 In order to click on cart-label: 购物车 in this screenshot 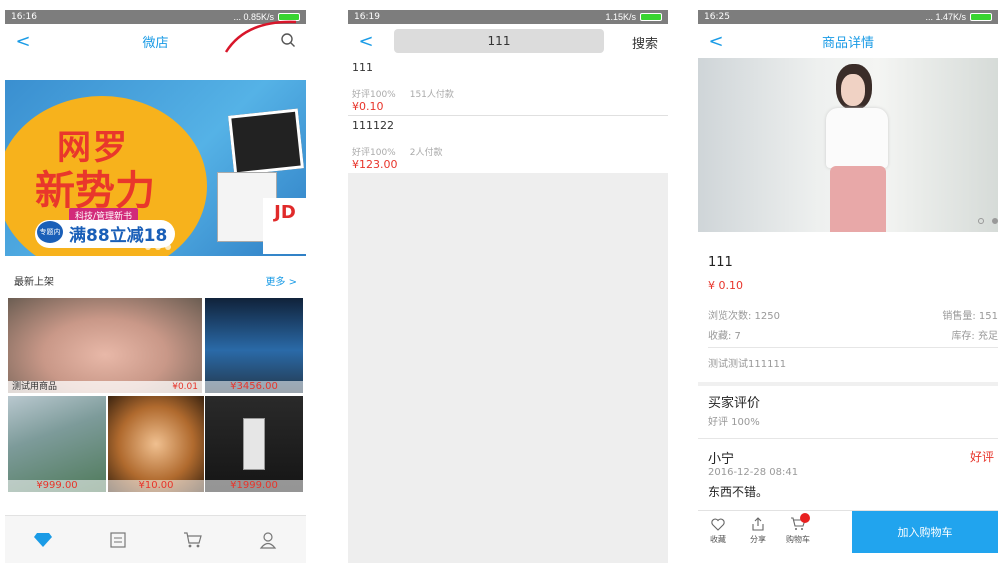, I will do `click(798, 539)`.